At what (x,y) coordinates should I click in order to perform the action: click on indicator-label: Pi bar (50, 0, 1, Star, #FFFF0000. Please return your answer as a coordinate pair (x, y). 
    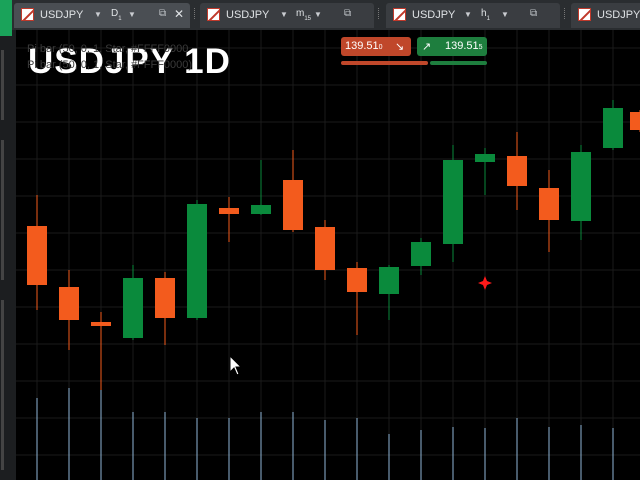
    Looking at the image, I should click on (108, 49).